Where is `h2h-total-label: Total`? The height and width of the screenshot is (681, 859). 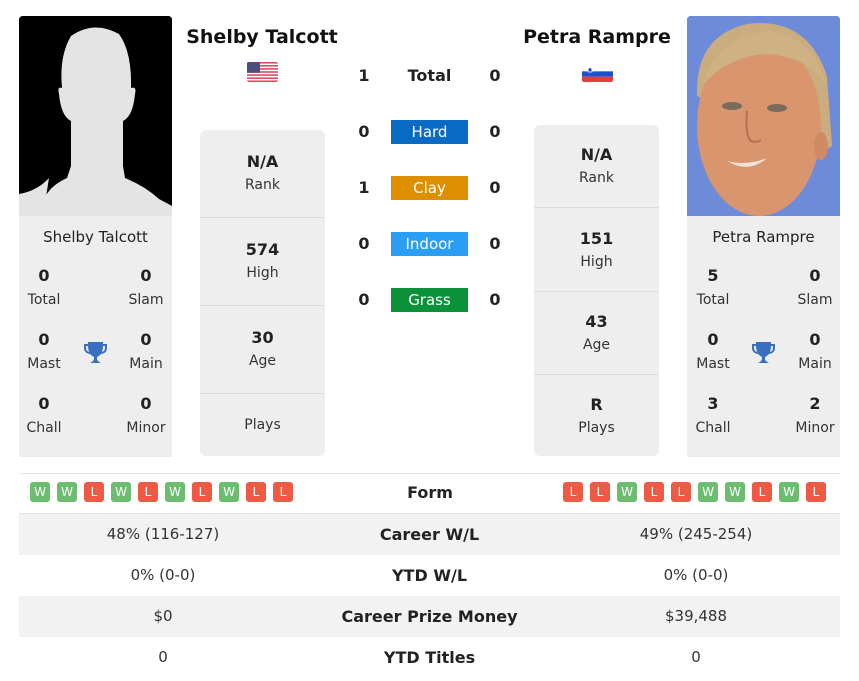
h2h-total-label: Total is located at coordinates (429, 75).